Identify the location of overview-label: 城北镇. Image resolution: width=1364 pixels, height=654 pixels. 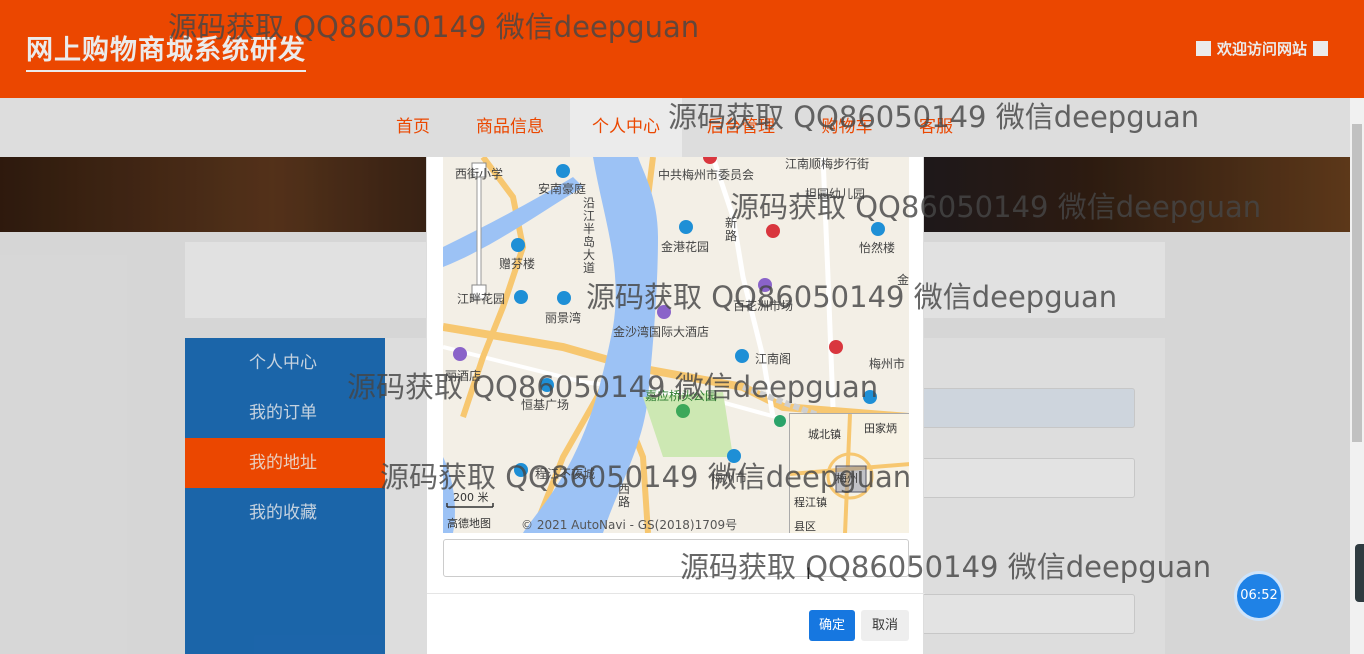
(824, 434).